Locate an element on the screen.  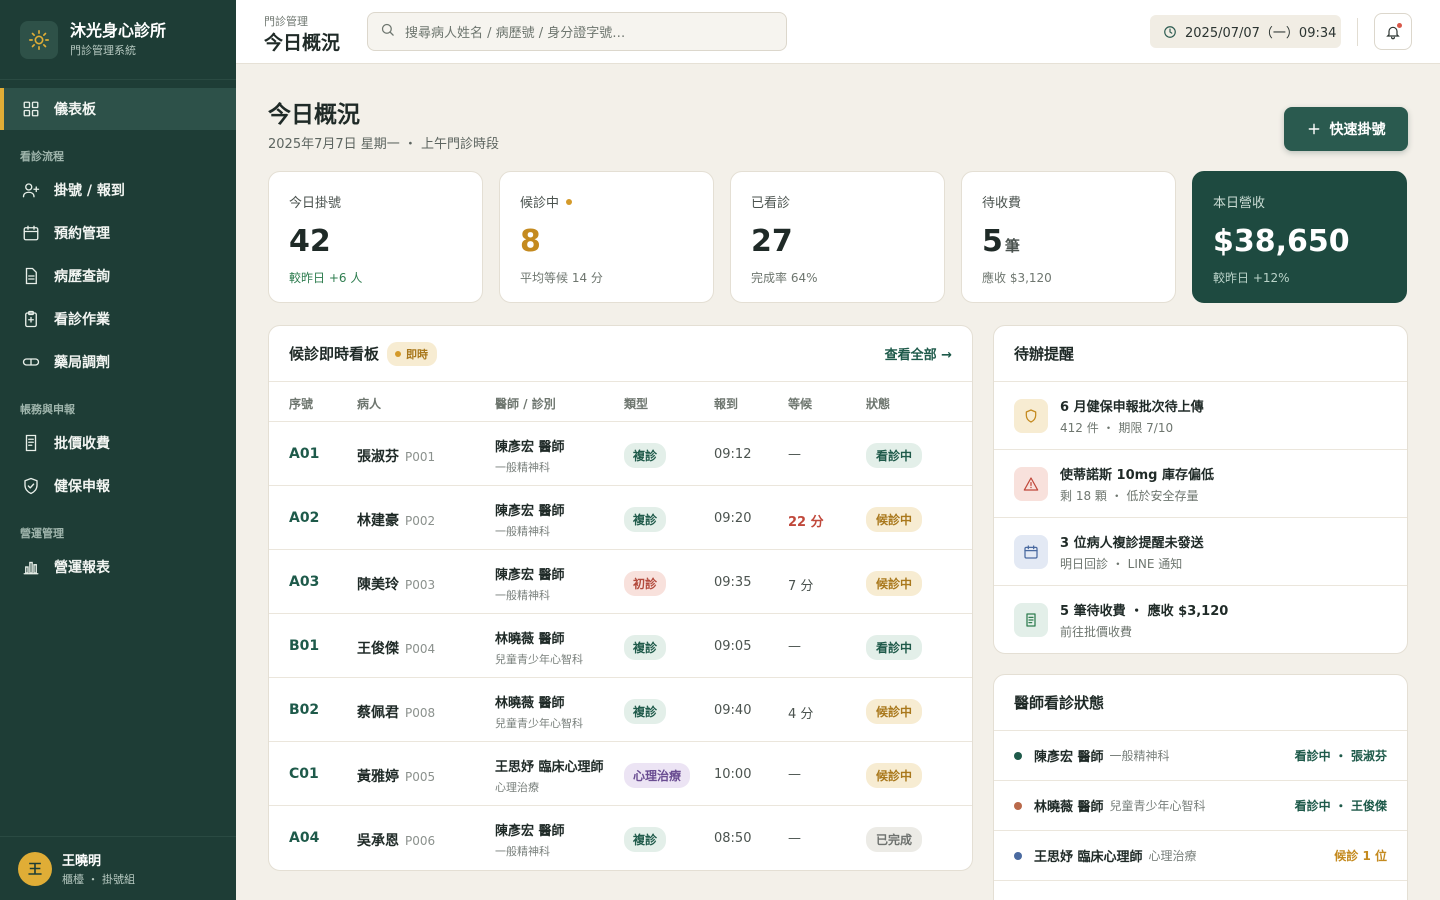
sidebar-item-insurance: 健保申報 is located at coordinates (118, 486).